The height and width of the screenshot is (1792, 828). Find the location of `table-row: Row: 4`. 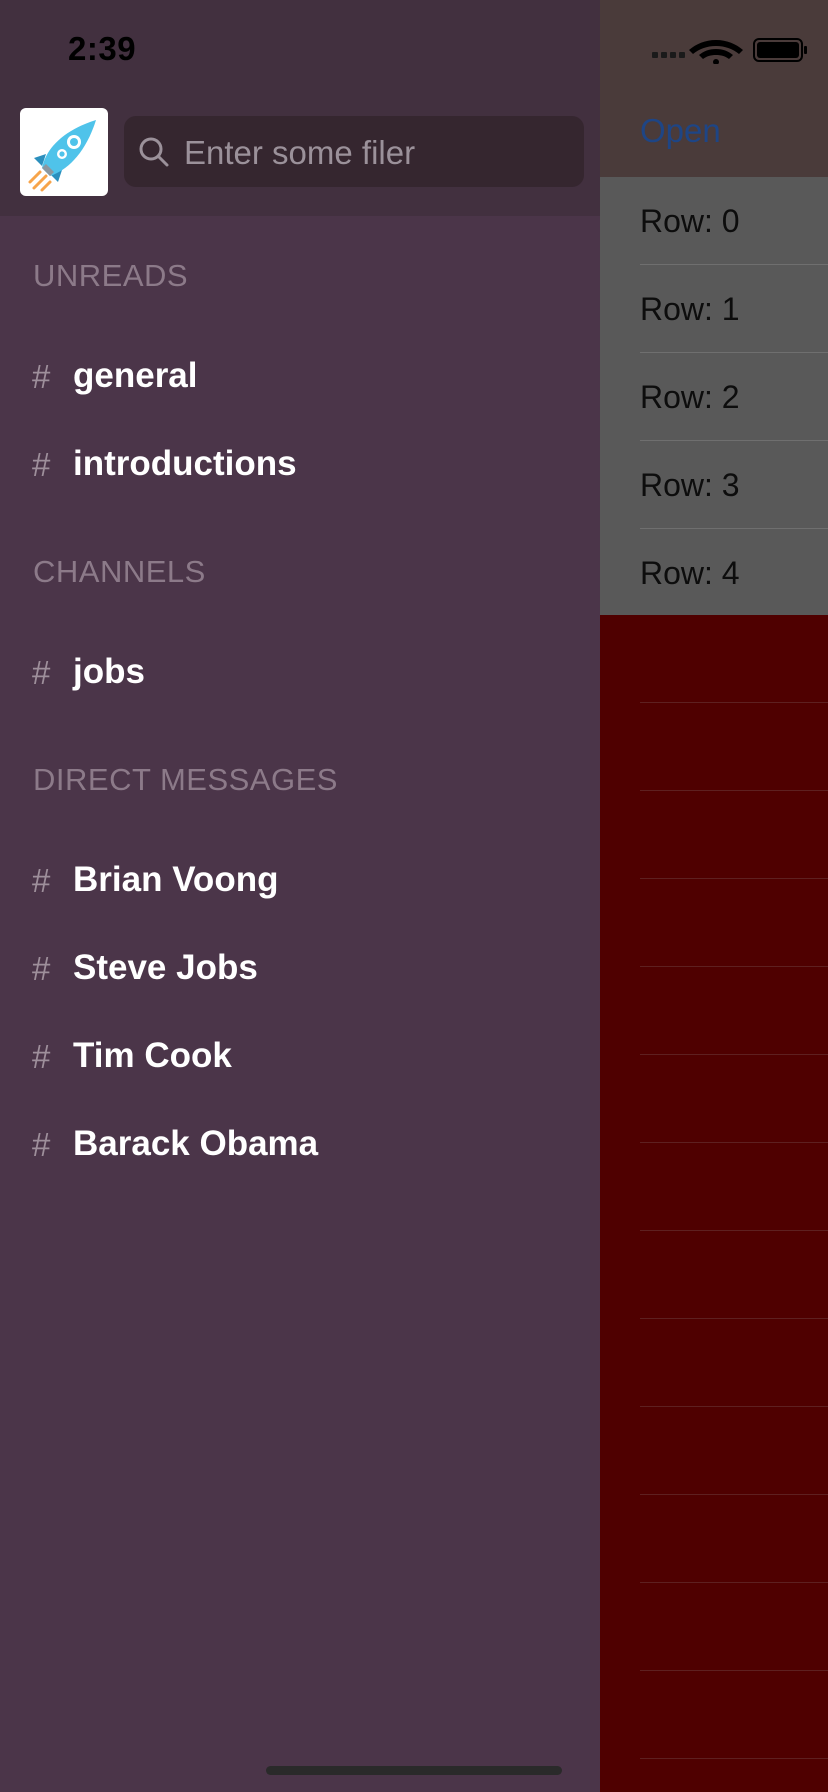

table-row: Row: 4 is located at coordinates (714, 573).